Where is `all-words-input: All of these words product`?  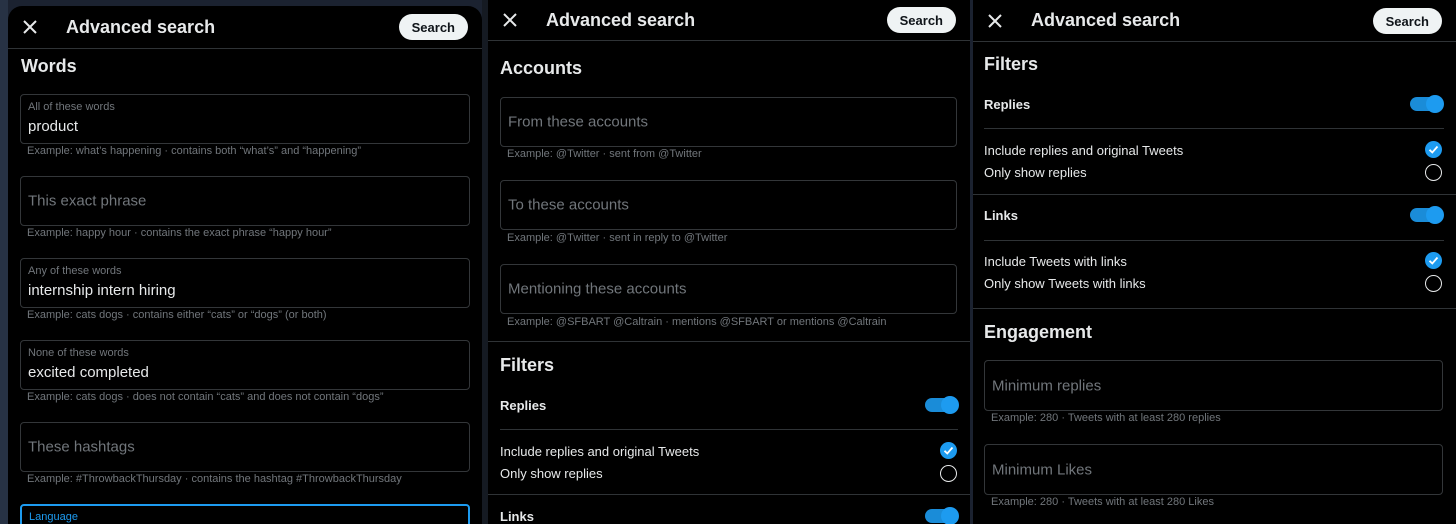
all-words-input: All of these words product is located at coordinates (245, 119).